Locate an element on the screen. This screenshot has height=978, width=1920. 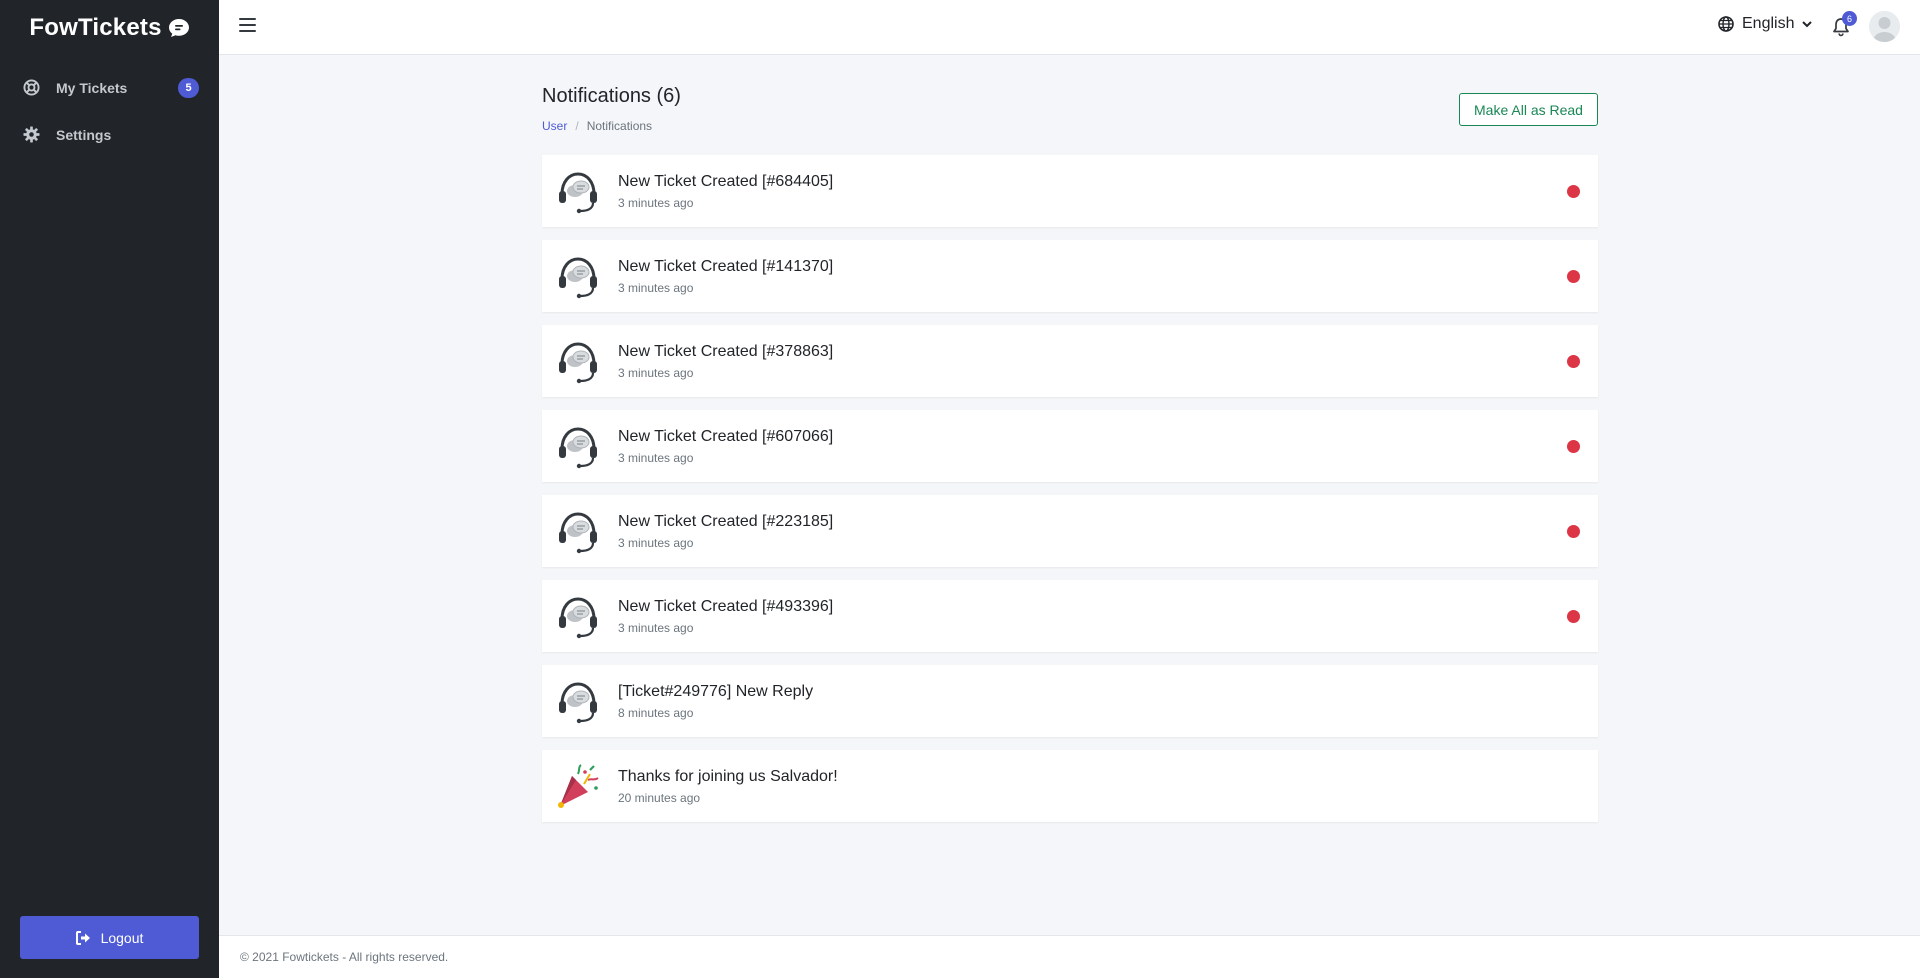
notification-title: New Ticket Created [#493396] is located at coordinates (726, 606).